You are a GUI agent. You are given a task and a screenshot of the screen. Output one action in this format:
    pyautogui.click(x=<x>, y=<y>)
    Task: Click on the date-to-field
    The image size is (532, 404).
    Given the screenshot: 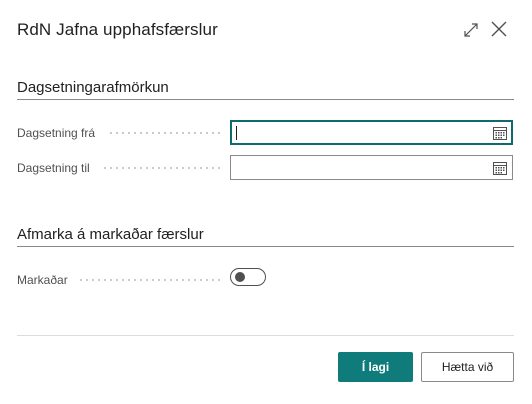 What is the action you would take?
    pyautogui.click(x=371, y=167)
    